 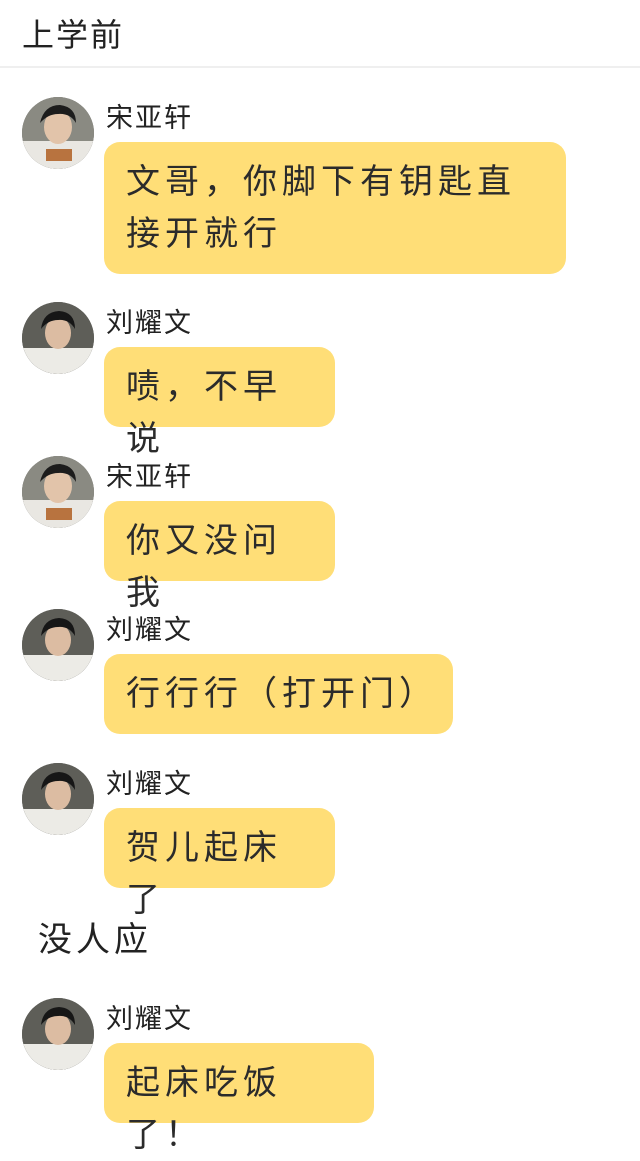 I want to click on message-bubble: 起床吃饭了！, so click(x=239, y=1099).